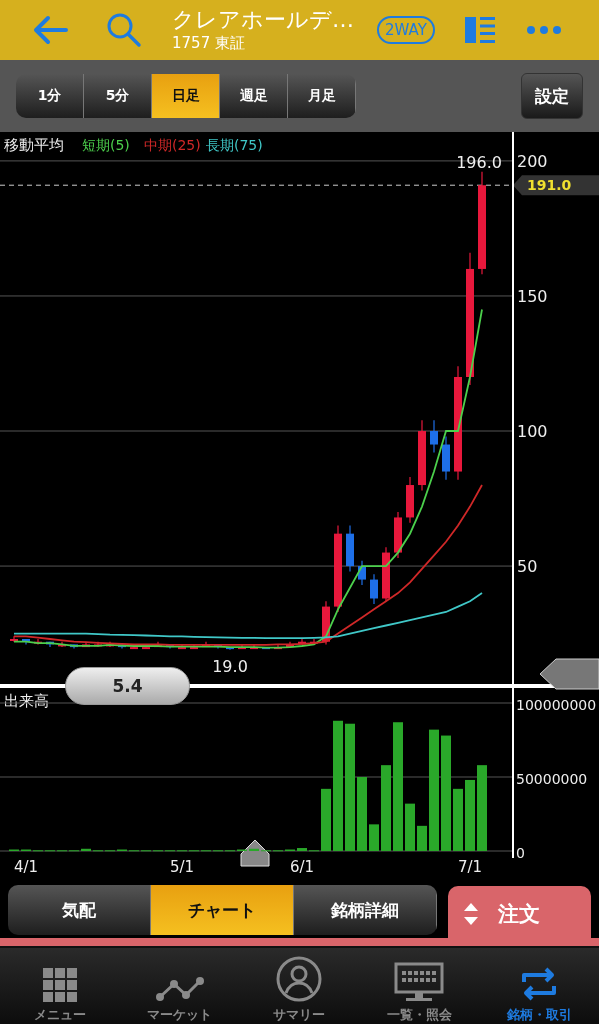 Image resolution: width=599 pixels, height=1024 pixels. What do you see at coordinates (552, 779) in the screenshot?
I see `axis-label: 50000000` at bounding box center [552, 779].